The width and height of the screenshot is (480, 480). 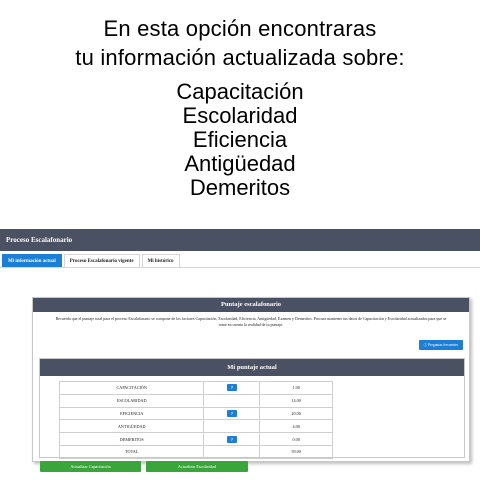 I want to click on update-schooling-button: Actualizar Escolaridad, so click(x=197, y=466).